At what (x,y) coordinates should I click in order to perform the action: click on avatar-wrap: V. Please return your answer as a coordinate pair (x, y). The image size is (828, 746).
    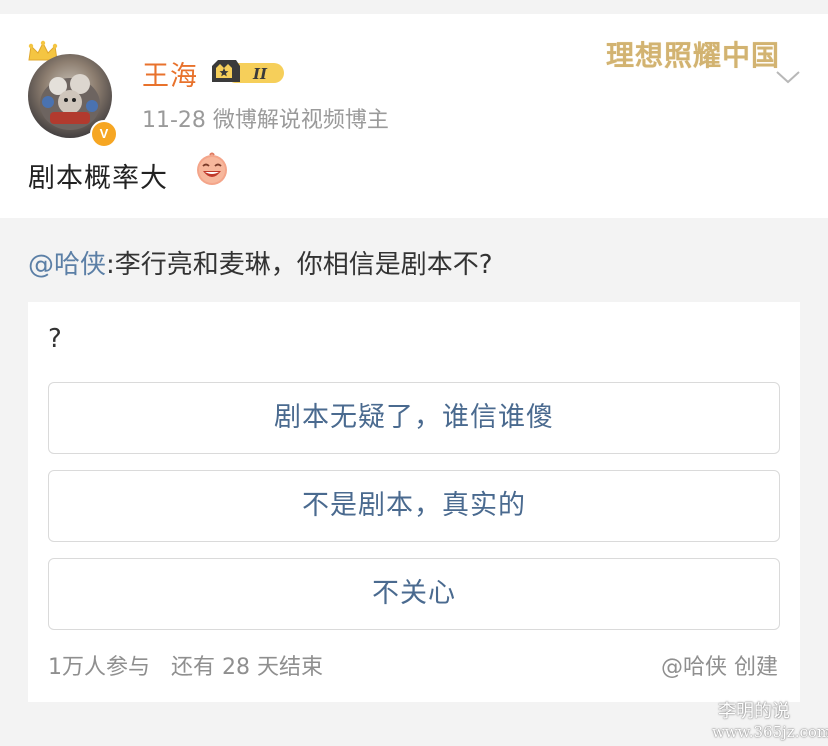
    Looking at the image, I should click on (72, 94).